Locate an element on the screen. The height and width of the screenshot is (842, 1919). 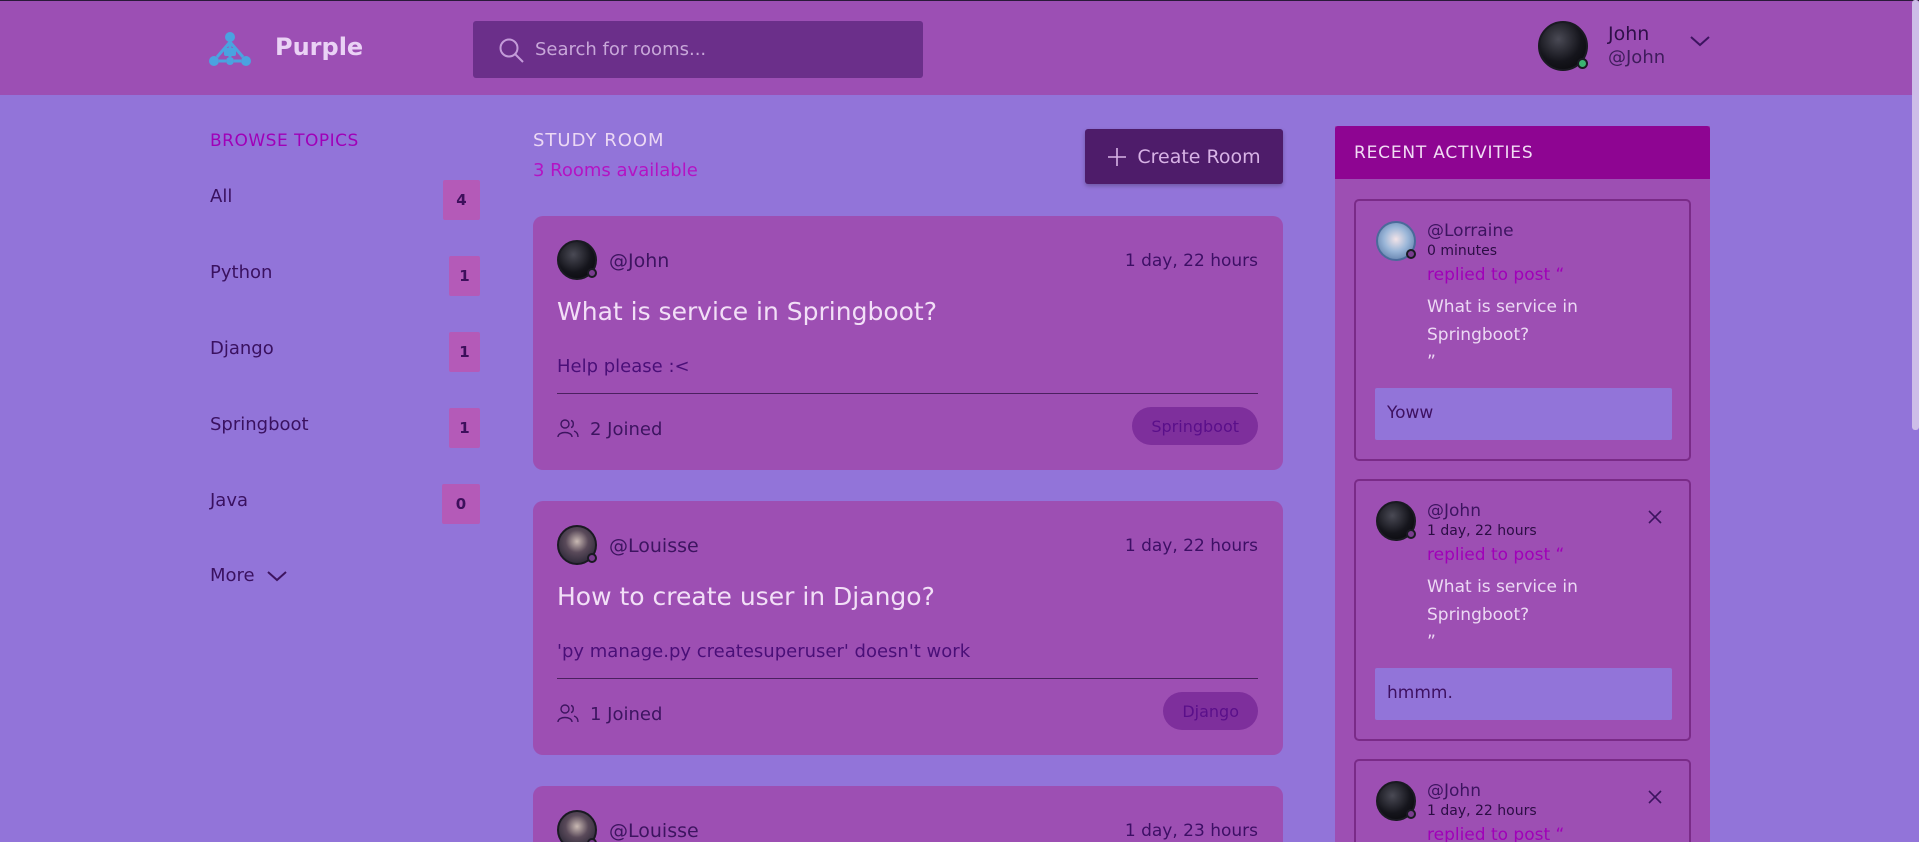
topic-item-springboot: Springboot 1 is located at coordinates (345, 429).